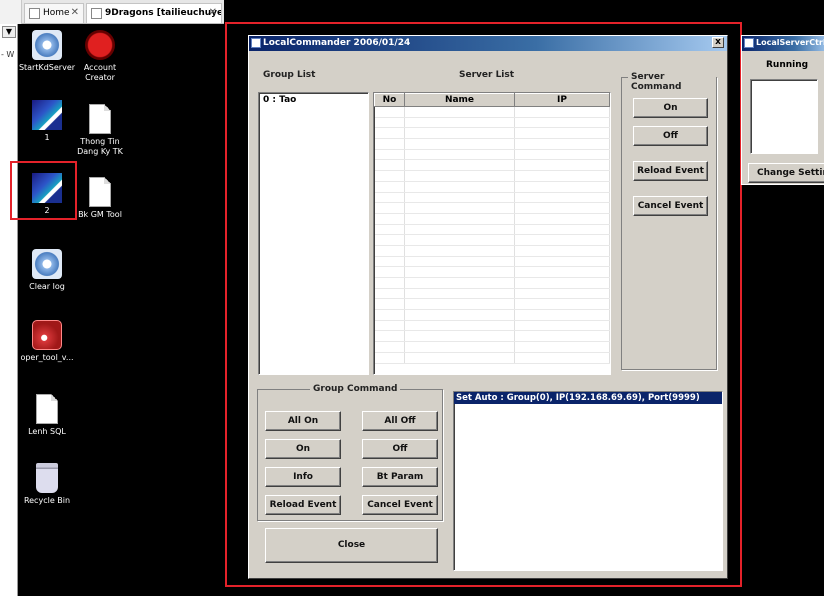 This screenshot has height=596, width=824. Describe the element at coordinates (47, 415) in the screenshot. I see `desktop-icon-lenh-sql: Lenh SQL` at that location.